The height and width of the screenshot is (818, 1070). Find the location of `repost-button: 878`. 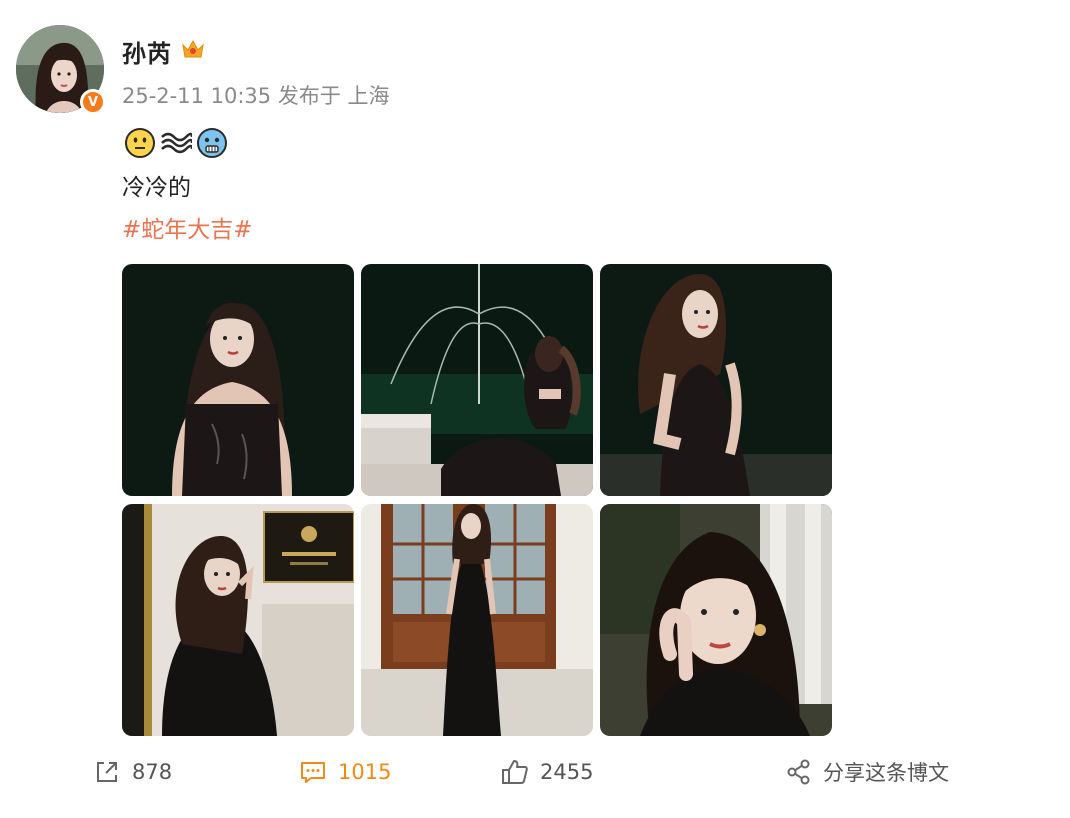

repost-button: 878 is located at coordinates (132, 772).